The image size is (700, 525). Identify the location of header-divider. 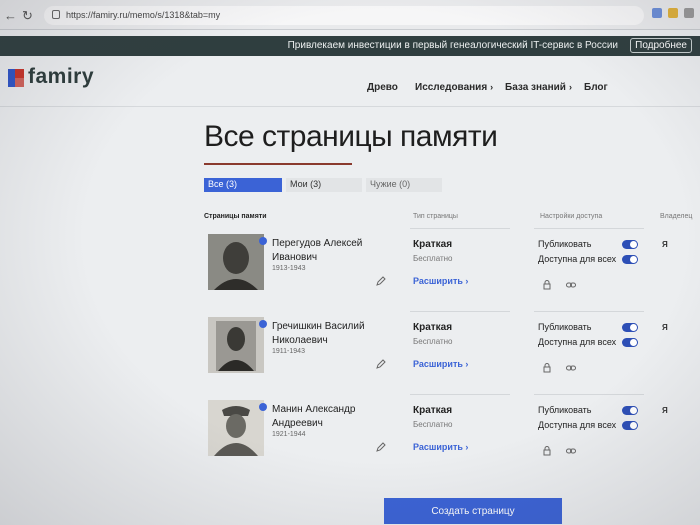
(350, 106).